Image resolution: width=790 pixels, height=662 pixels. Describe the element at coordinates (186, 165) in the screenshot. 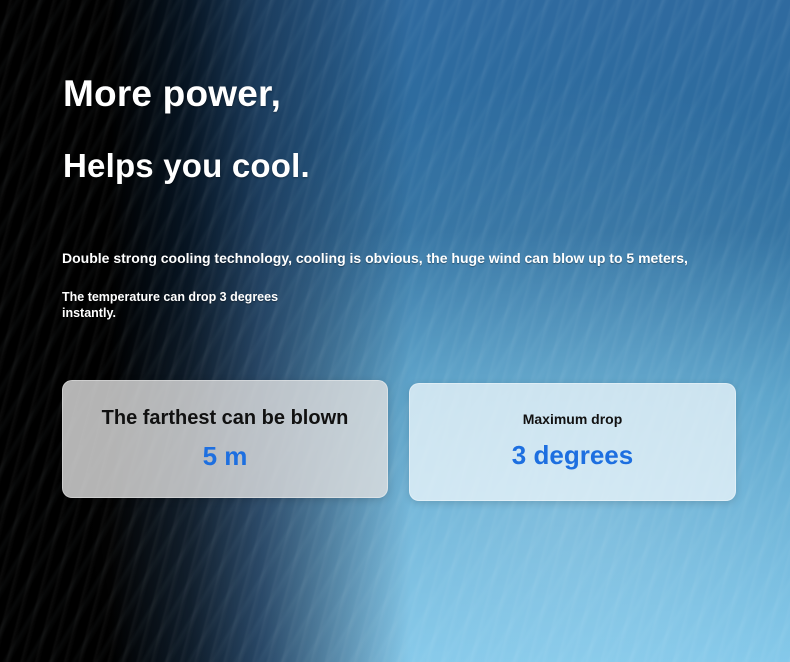

I see `hero-title-line2: Helps you cool.` at that location.